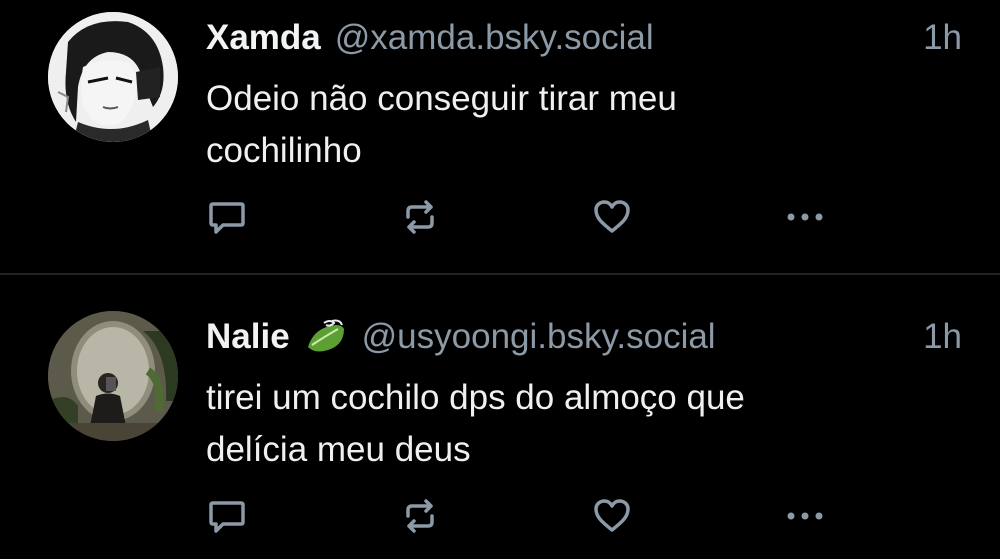 The image size is (1000, 559). Describe the element at coordinates (475, 397) in the screenshot. I see `post-text-line: tirei um cochilo dps do almoço que` at that location.